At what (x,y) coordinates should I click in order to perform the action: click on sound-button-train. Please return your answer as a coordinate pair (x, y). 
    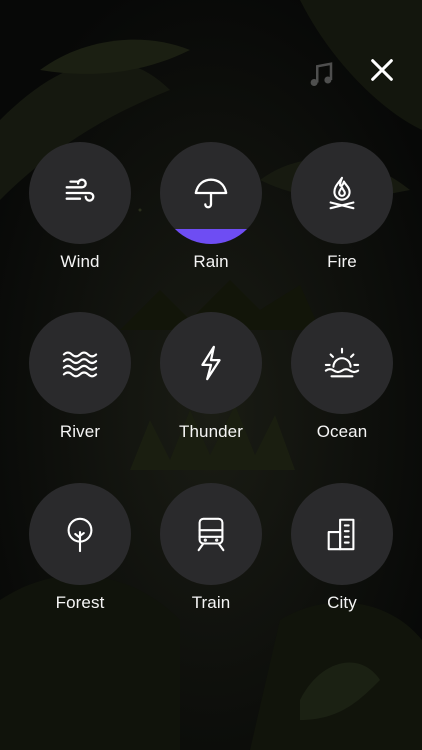
    Looking at the image, I should click on (211, 534).